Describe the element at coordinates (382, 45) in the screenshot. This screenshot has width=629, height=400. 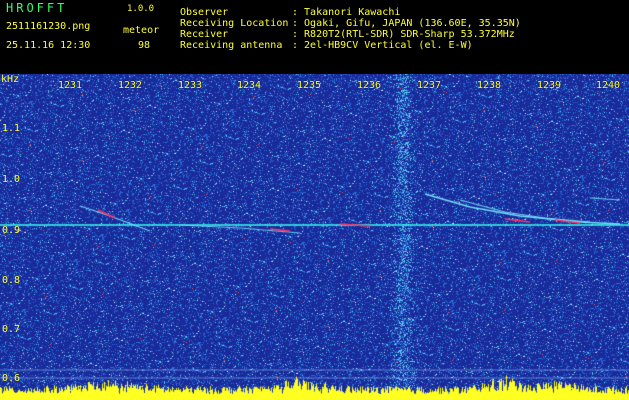
I see `value-antenna: : 2el-HB9CV Vertical (el. E-W)` at that location.